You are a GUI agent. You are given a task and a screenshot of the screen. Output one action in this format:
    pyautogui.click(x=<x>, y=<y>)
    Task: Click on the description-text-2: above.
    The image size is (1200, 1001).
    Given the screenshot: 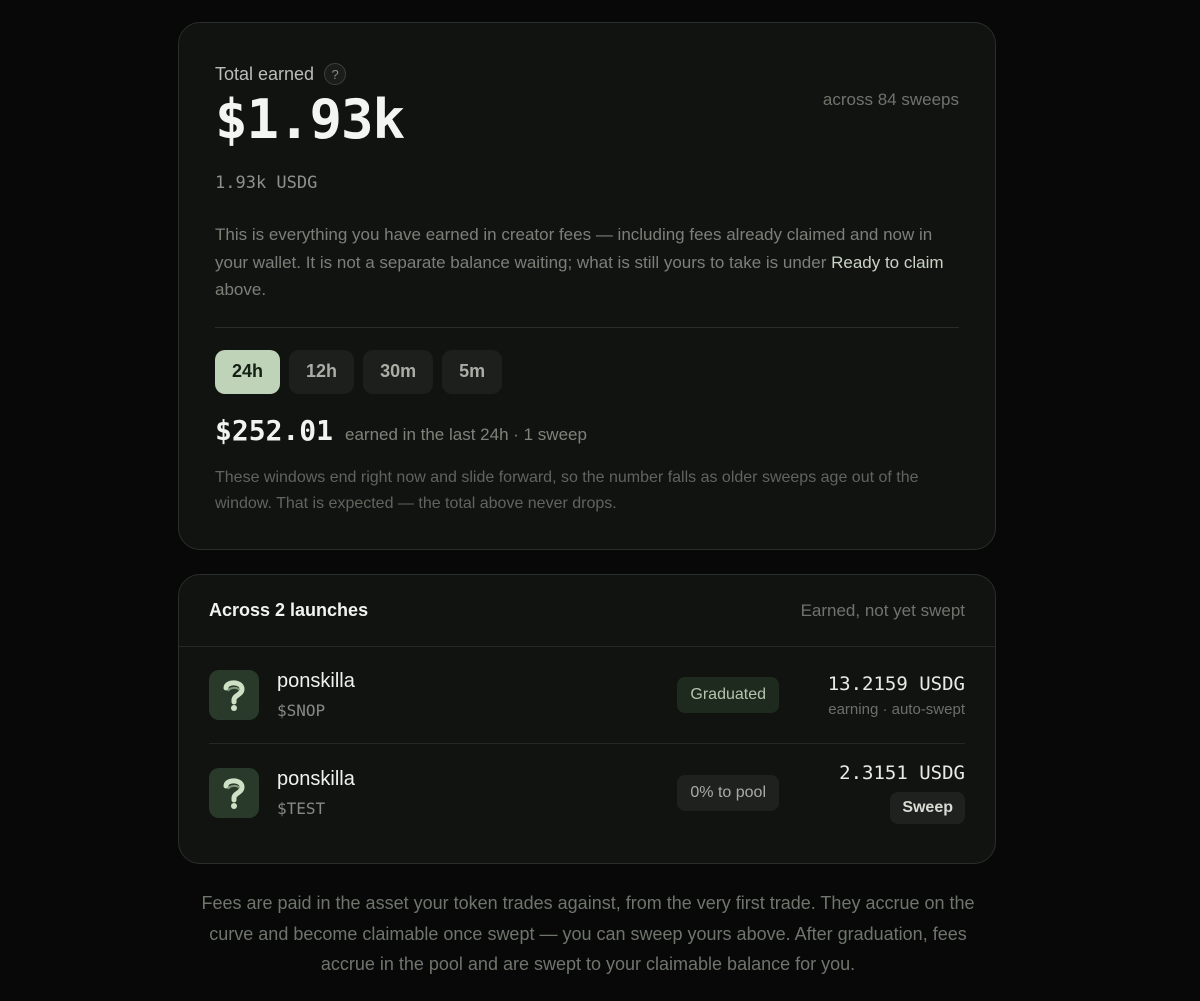 What is the action you would take?
    pyautogui.click(x=241, y=289)
    